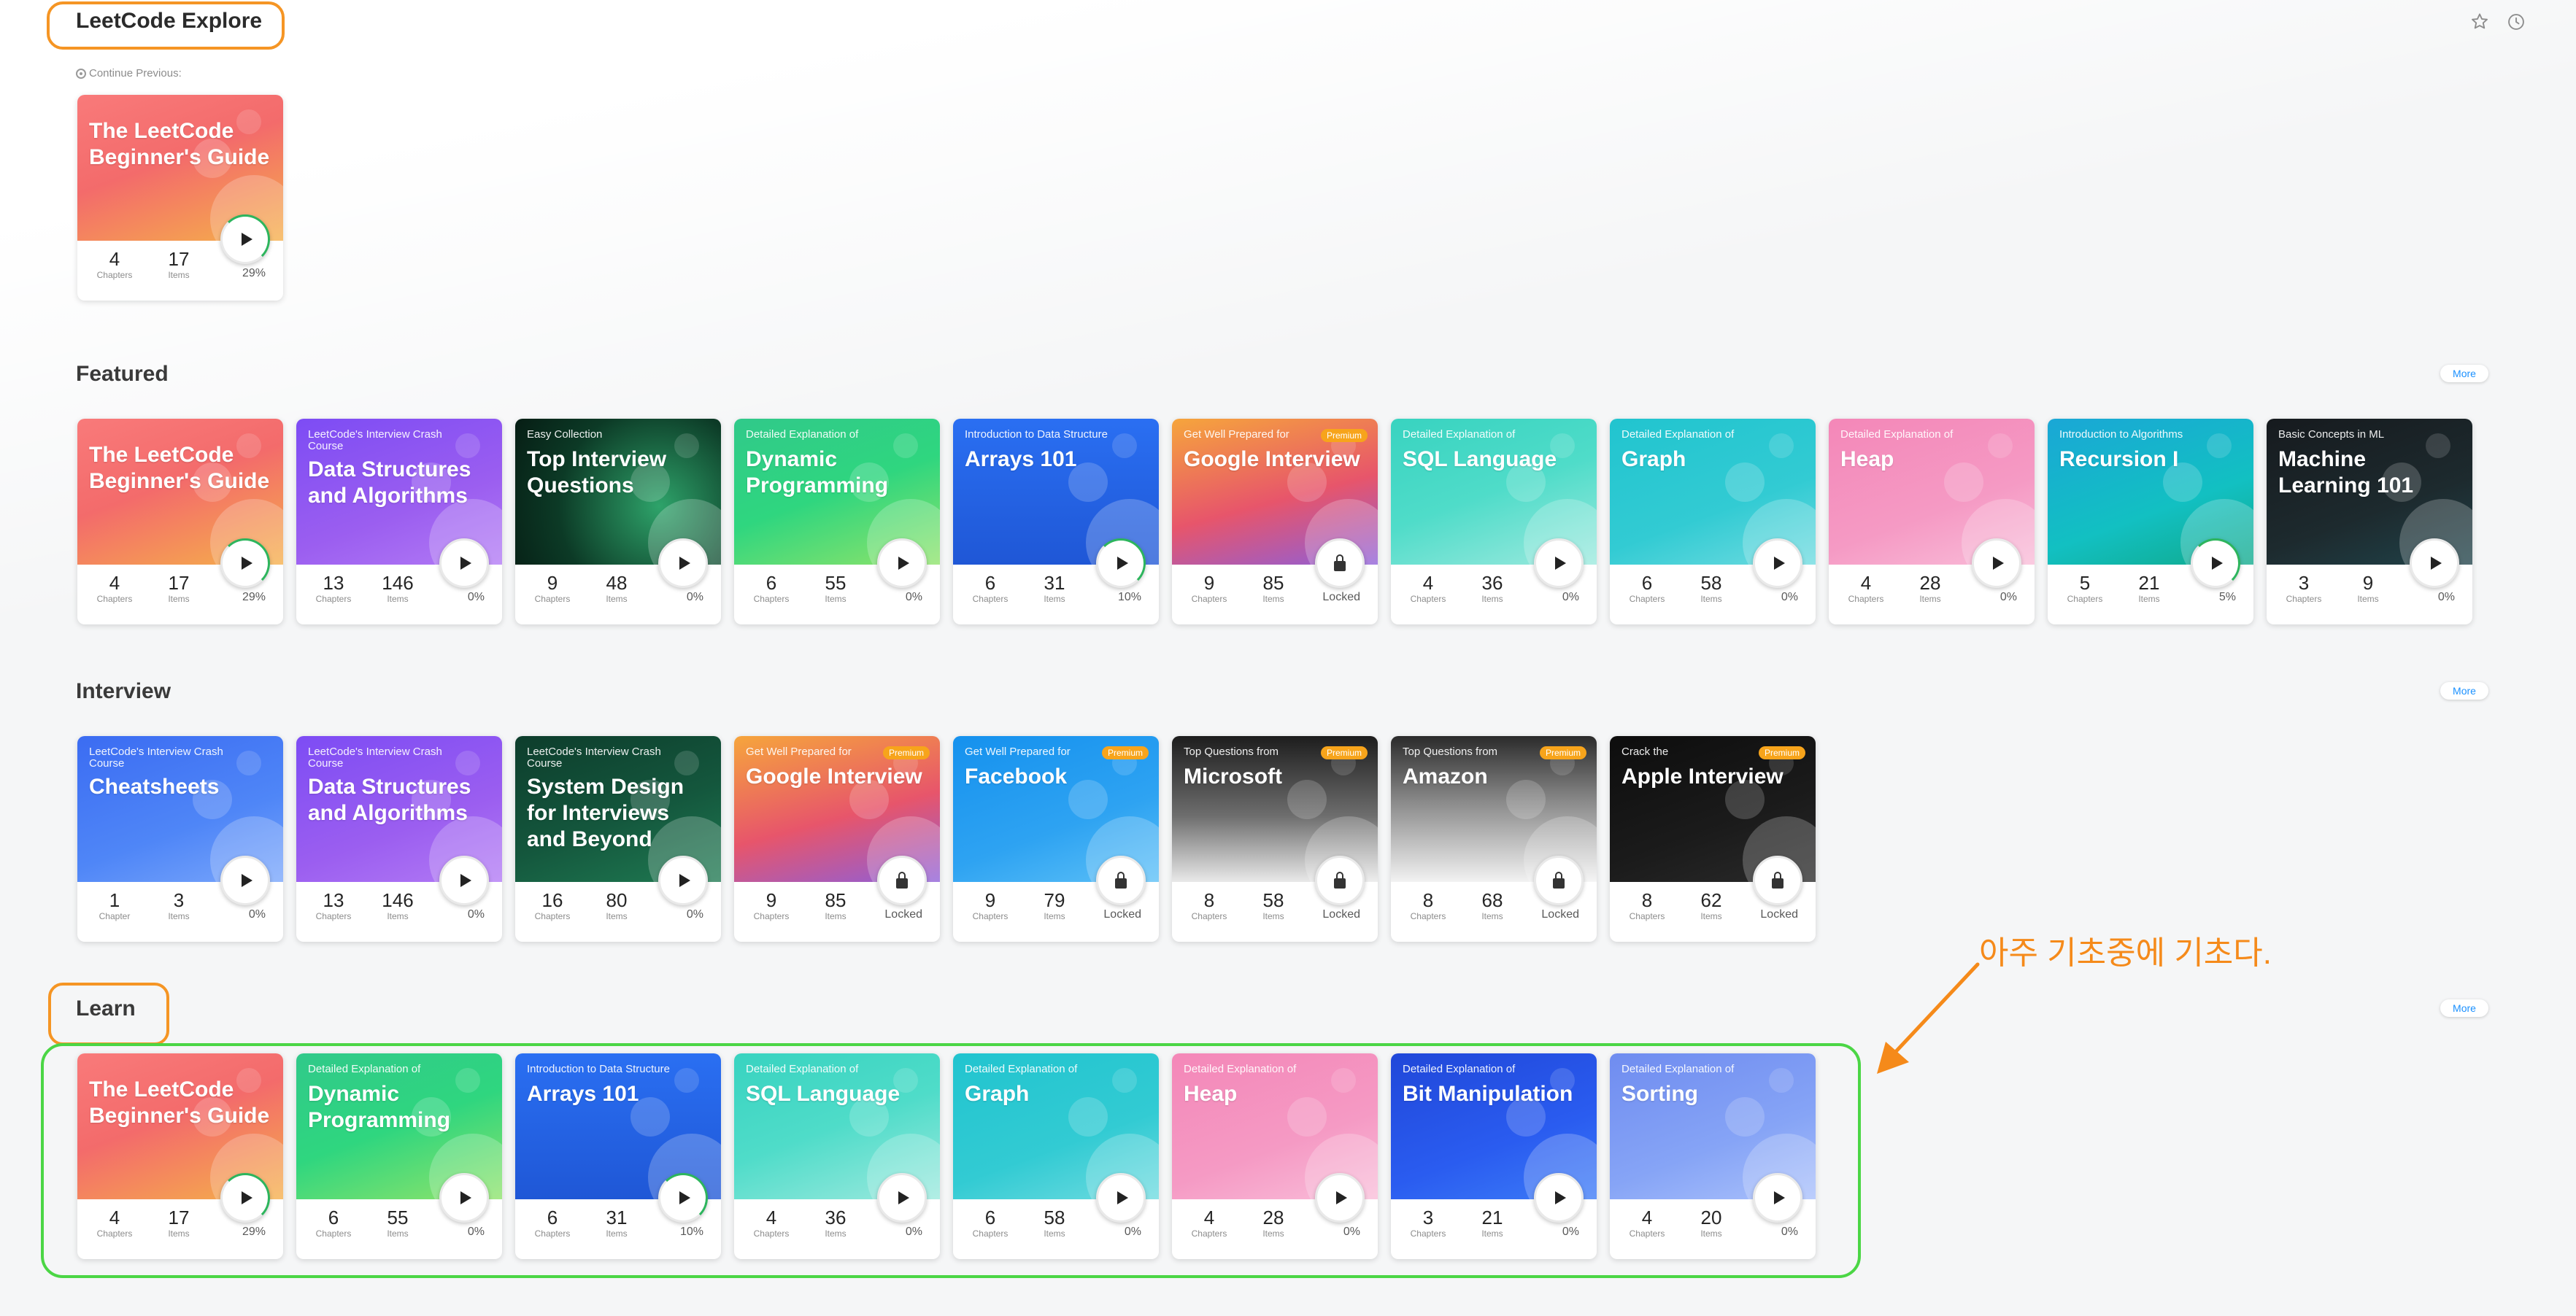 The width and height of the screenshot is (2576, 1316). I want to click on items-stat: 58 Items, so click(1273, 905).